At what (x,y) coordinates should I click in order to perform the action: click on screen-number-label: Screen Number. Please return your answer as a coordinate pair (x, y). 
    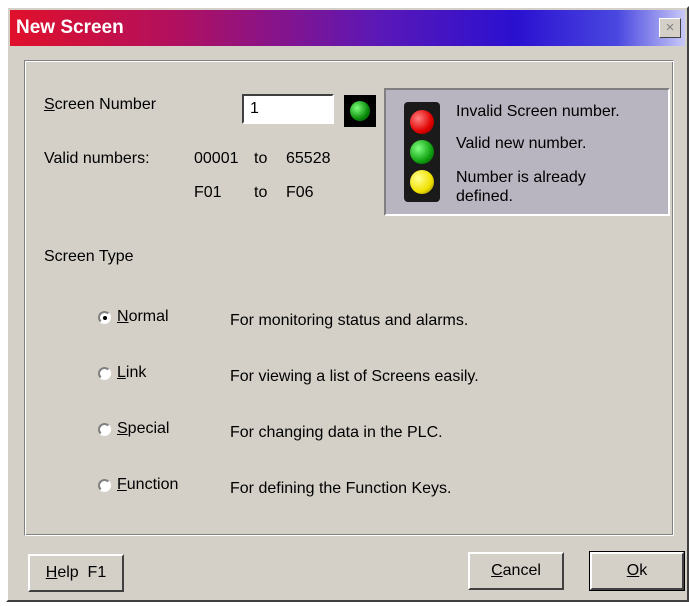
    Looking at the image, I should click on (100, 104).